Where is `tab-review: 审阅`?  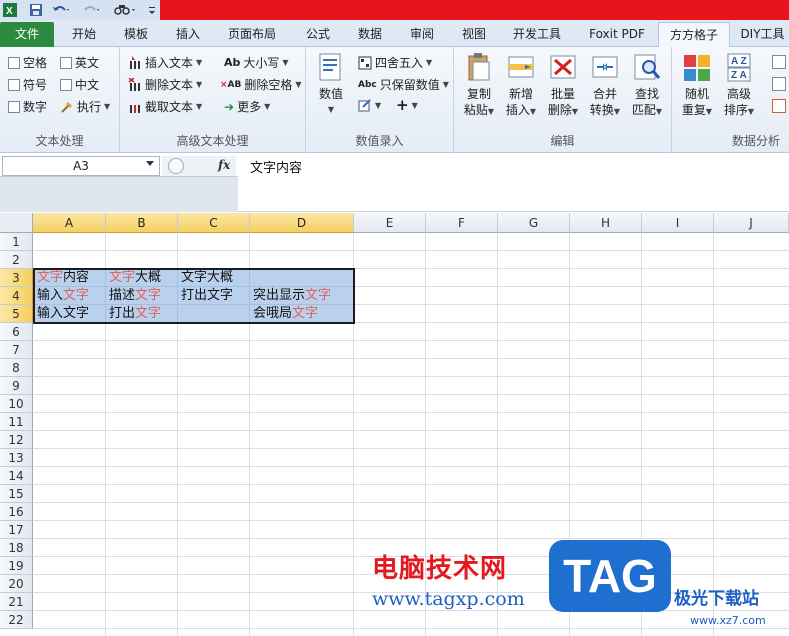
tab-review: 审阅 is located at coordinates (422, 34).